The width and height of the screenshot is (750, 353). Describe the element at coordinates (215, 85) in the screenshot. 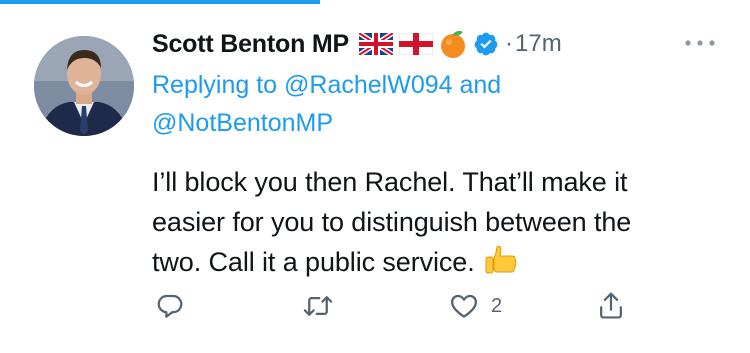

I see `replying-to-label: Replying to` at that location.